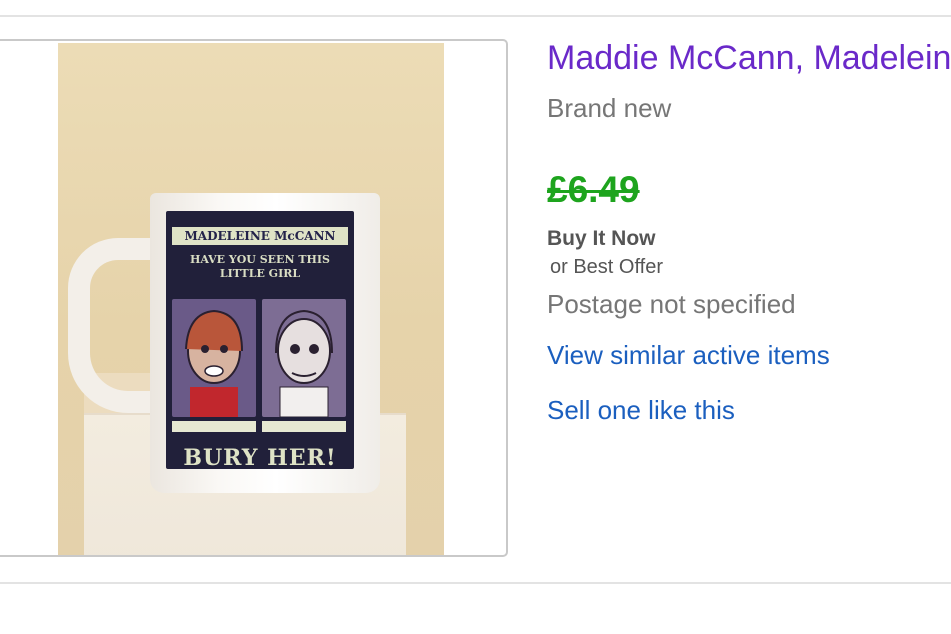  I want to click on item-condition: Brand new, so click(609, 108).